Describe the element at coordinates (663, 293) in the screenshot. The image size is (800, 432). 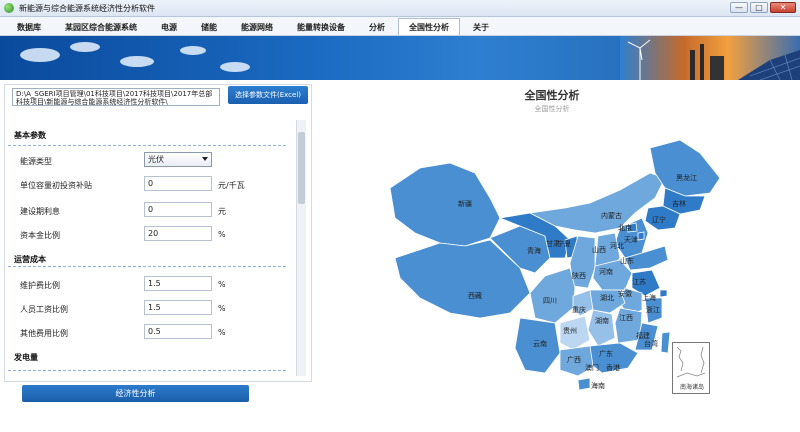
I see `province-shanghai` at that location.